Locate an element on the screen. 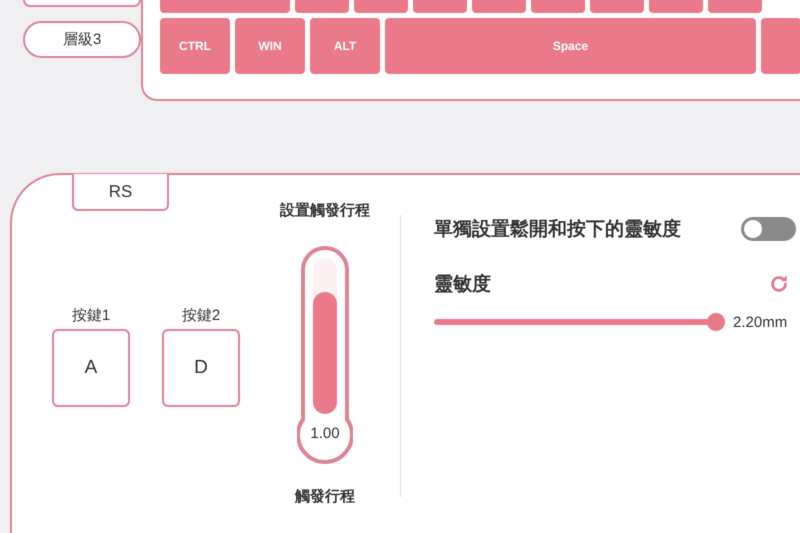 The image size is (800, 533). toggle-switch is located at coordinates (768, 229).